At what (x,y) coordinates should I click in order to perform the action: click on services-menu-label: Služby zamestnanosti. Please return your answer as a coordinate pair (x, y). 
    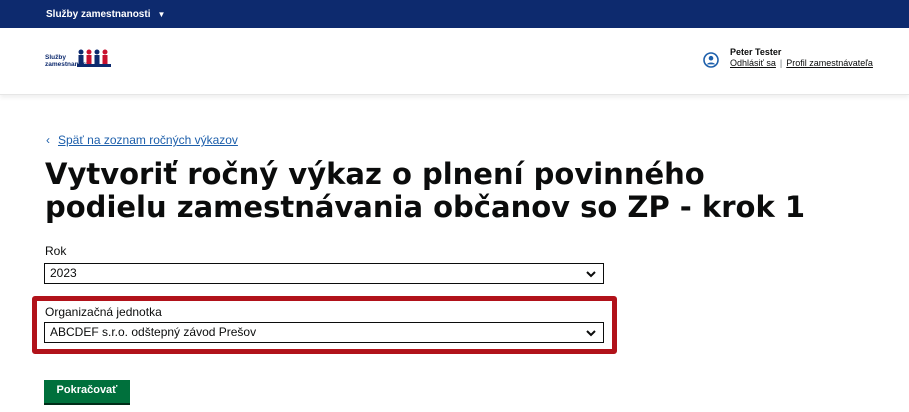
    Looking at the image, I should click on (98, 14).